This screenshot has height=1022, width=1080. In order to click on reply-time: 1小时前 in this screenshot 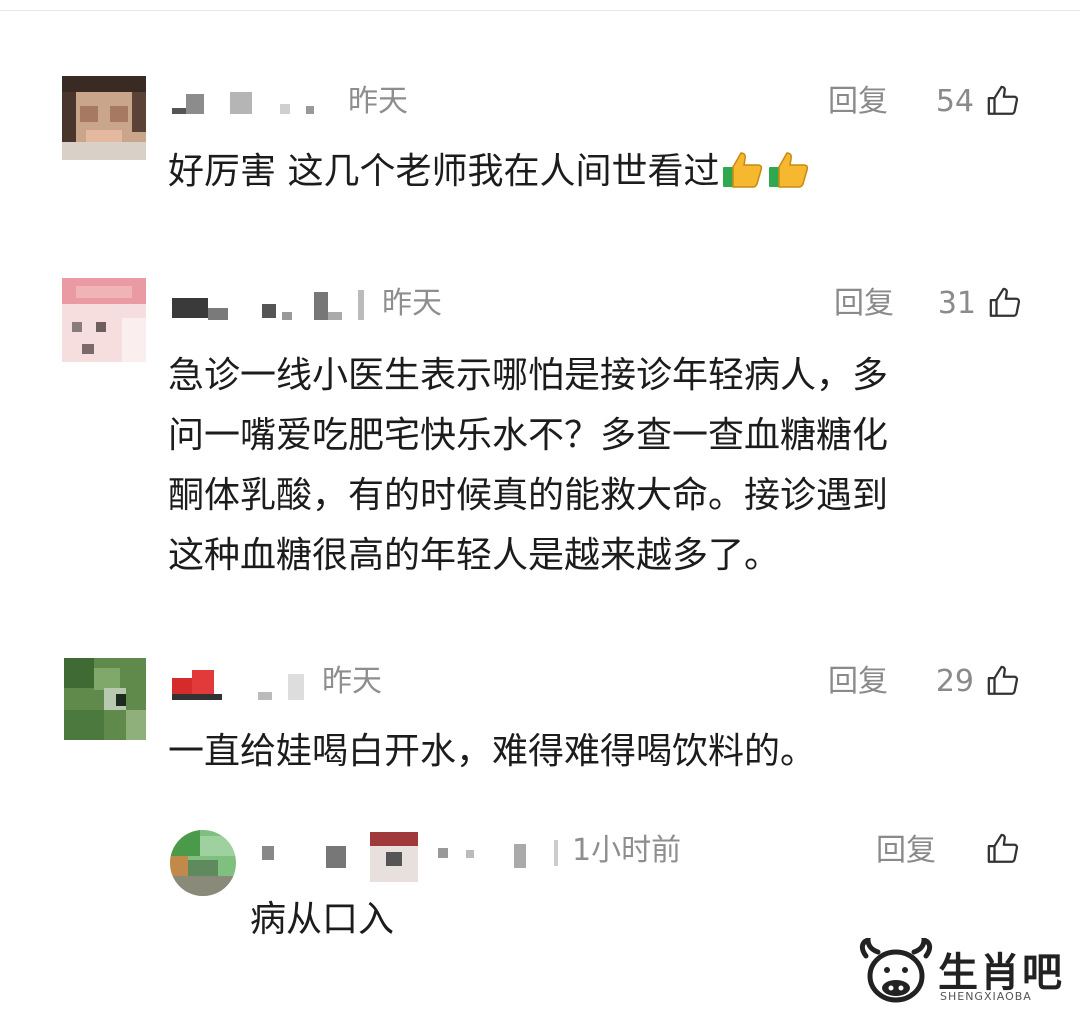, I will do `click(627, 850)`.